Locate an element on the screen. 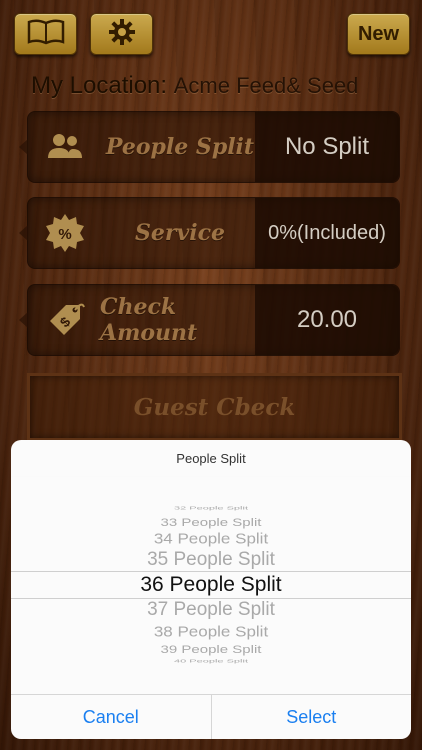  cancel-button: Cancel is located at coordinates (111, 717).